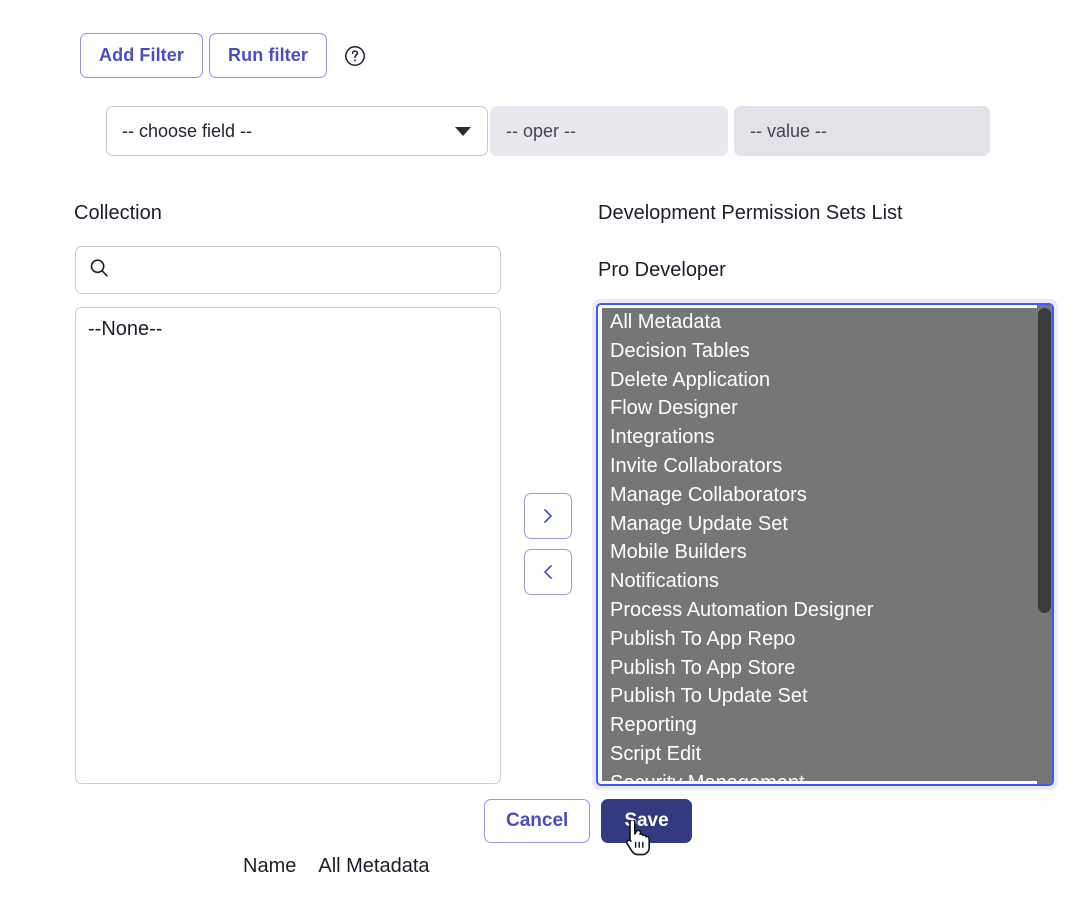 The width and height of the screenshot is (1092, 898). What do you see at coordinates (646, 821) in the screenshot?
I see `save-button: Save` at bounding box center [646, 821].